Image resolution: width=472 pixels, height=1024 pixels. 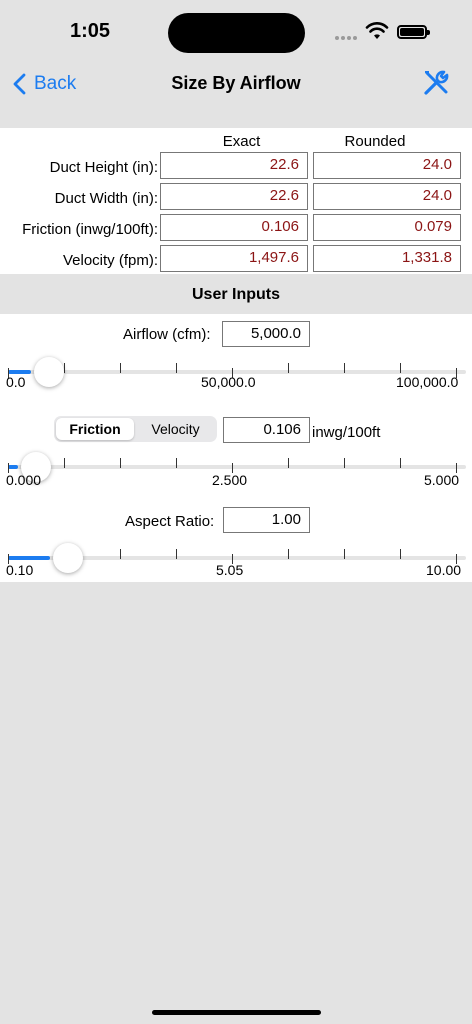 I want to click on tab-velocity: Velocity, so click(x=175, y=429).